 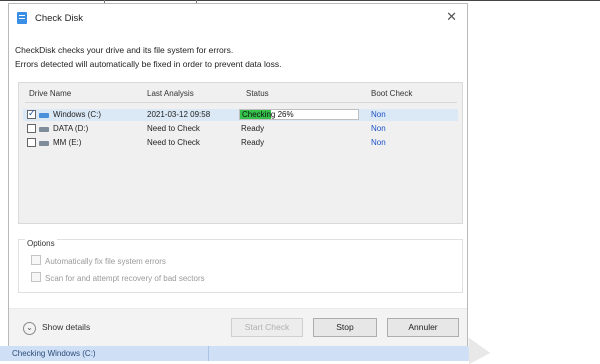 What do you see at coordinates (257, 93) in the screenshot?
I see `column-header-status: Status` at bounding box center [257, 93].